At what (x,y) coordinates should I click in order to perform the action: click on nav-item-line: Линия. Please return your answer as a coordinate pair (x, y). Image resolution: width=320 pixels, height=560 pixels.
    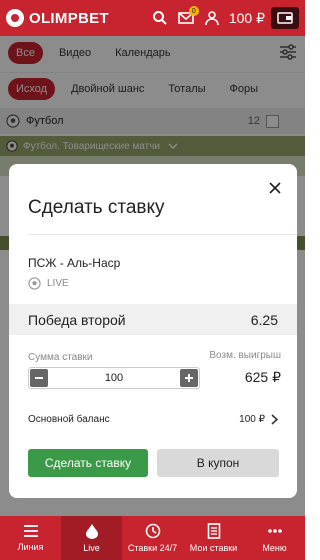
    Looking at the image, I should click on (30, 538).